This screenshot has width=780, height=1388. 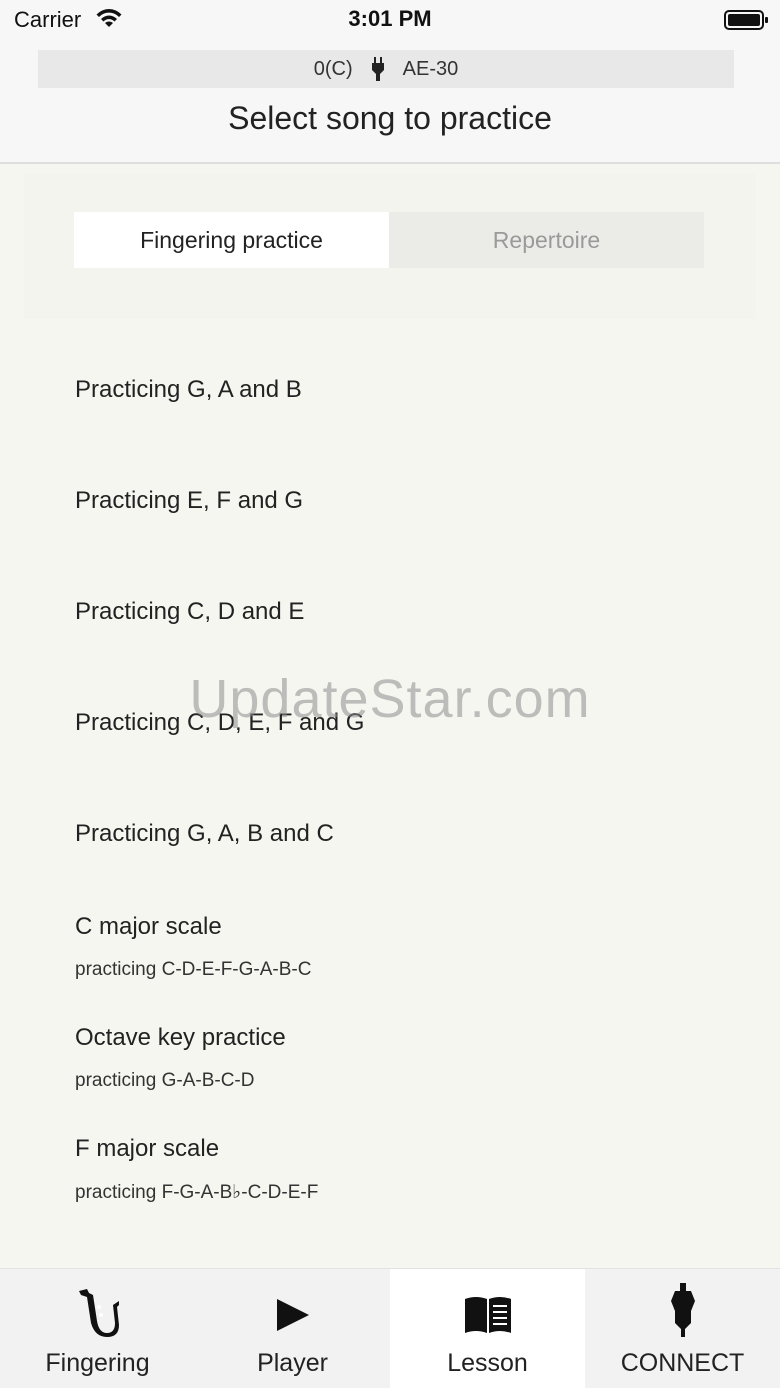 I want to click on song-subtitle: practicing C-D-E-F-G-A-B-C, so click(x=193, y=969).